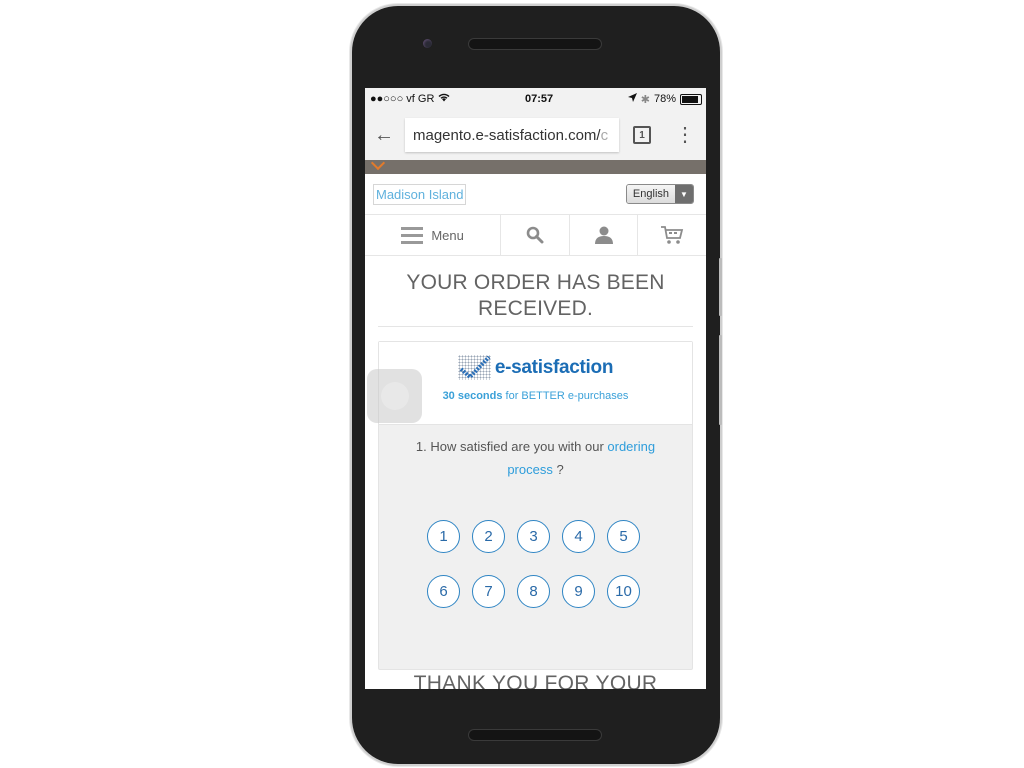  I want to click on question-suffix: ?, so click(558, 469).